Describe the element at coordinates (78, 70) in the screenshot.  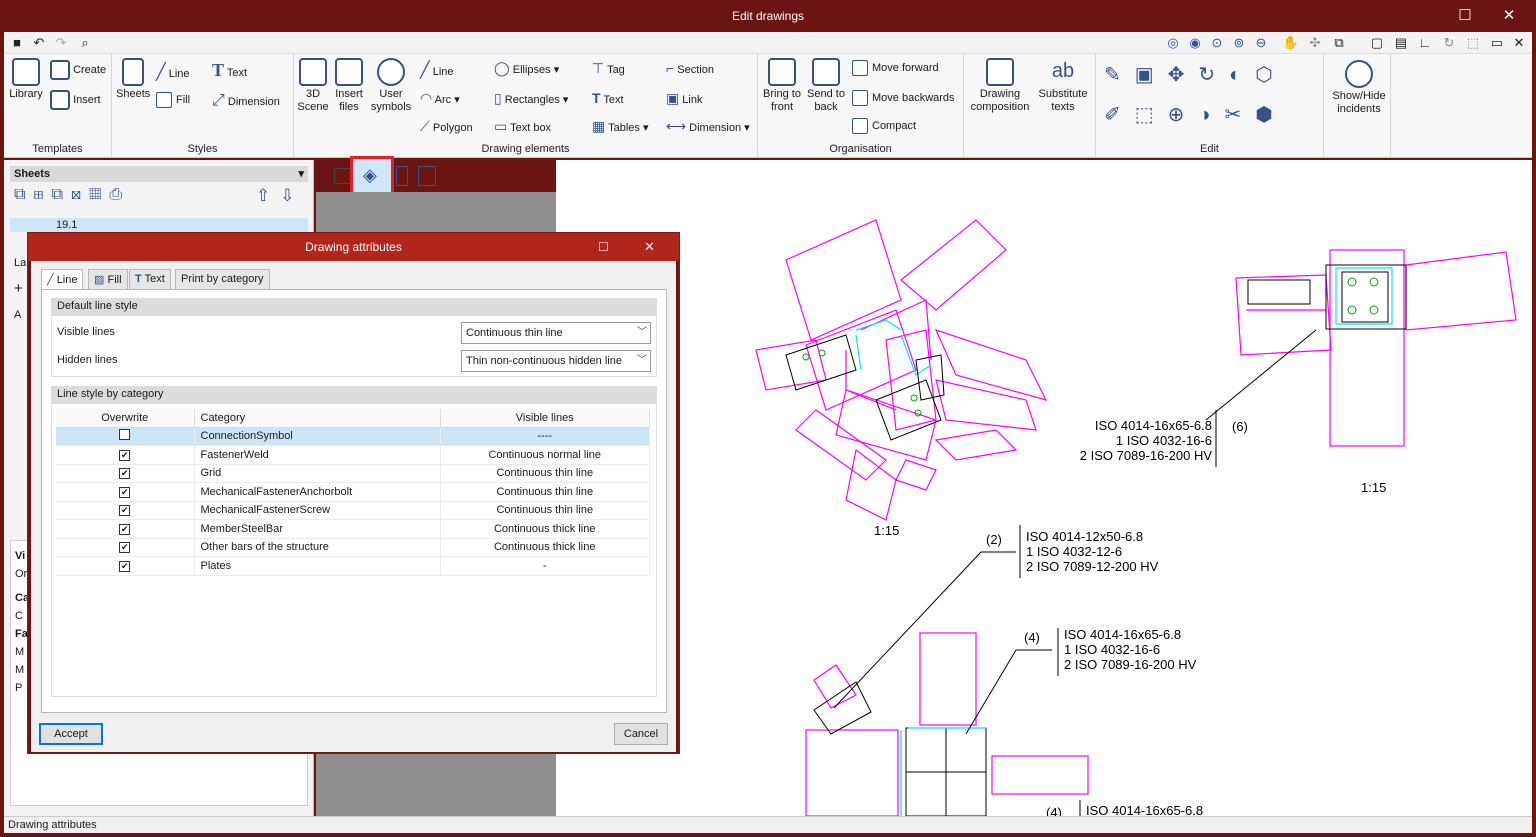
I see `create-button: Create` at that location.